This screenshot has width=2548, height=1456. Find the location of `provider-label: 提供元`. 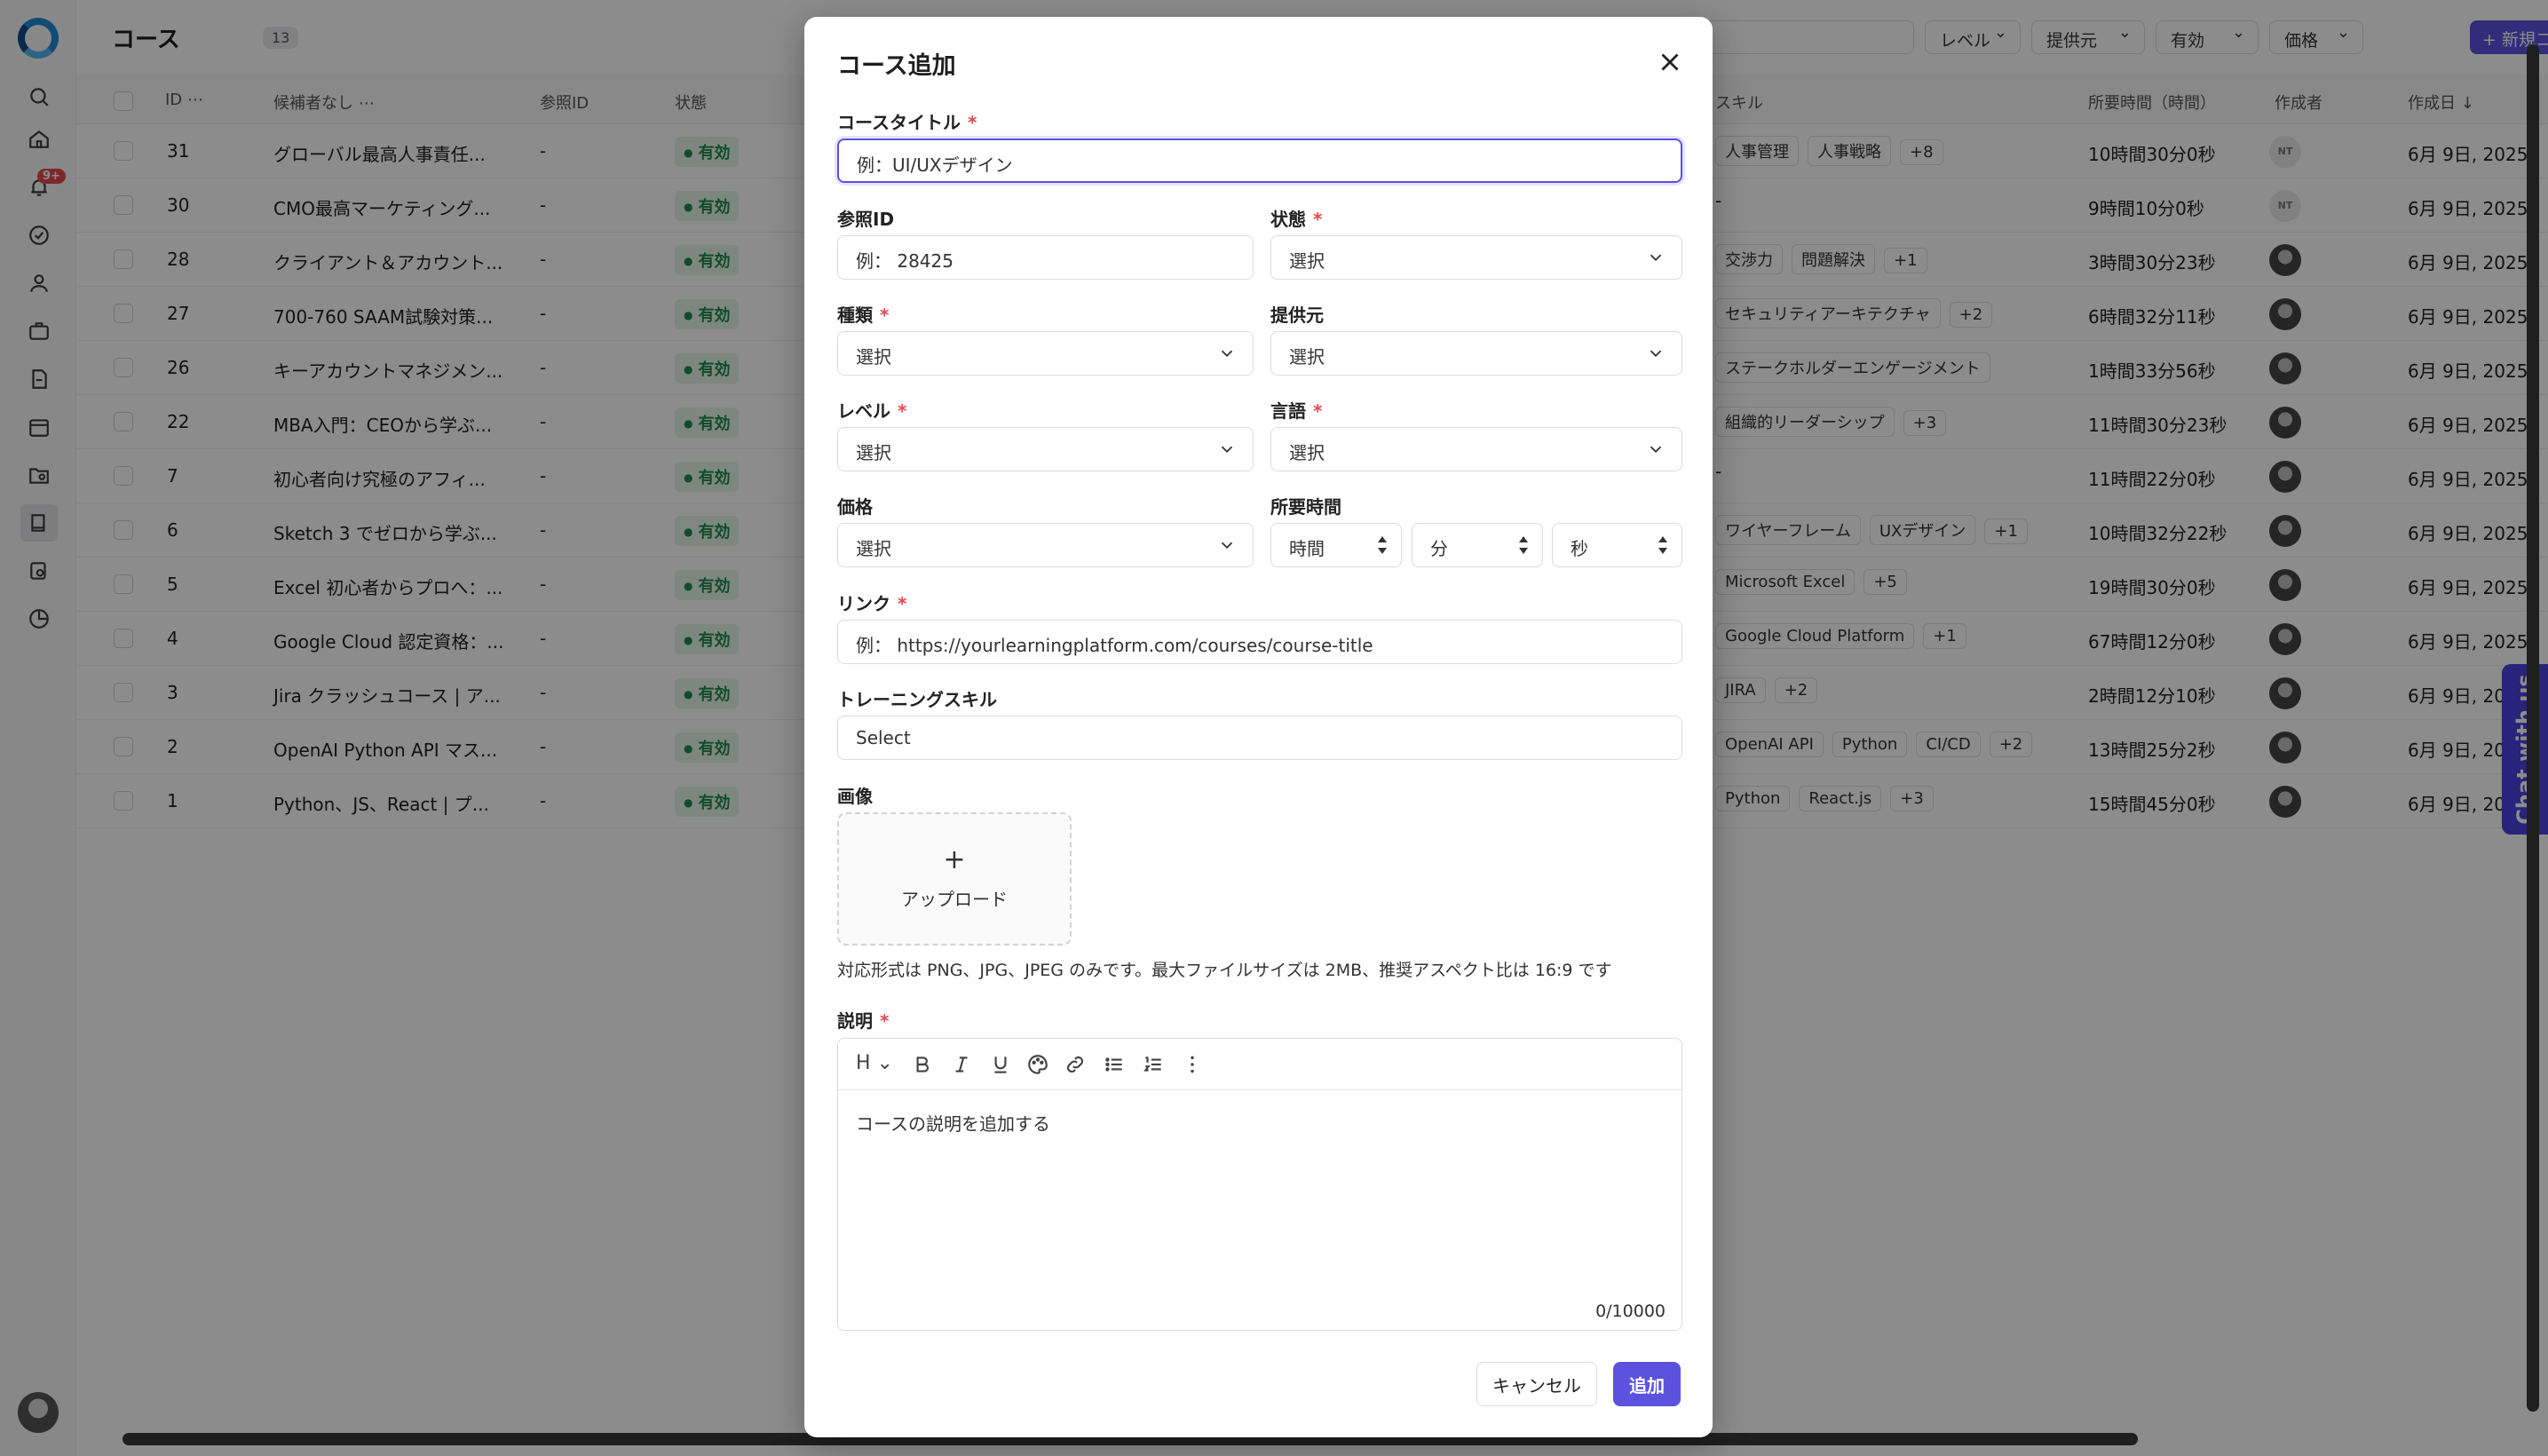

provider-label: 提供元 is located at coordinates (1297, 315).